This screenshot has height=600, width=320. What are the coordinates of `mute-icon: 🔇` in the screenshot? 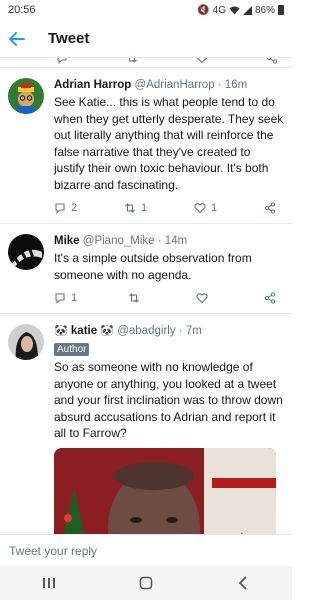 It's located at (203, 10).